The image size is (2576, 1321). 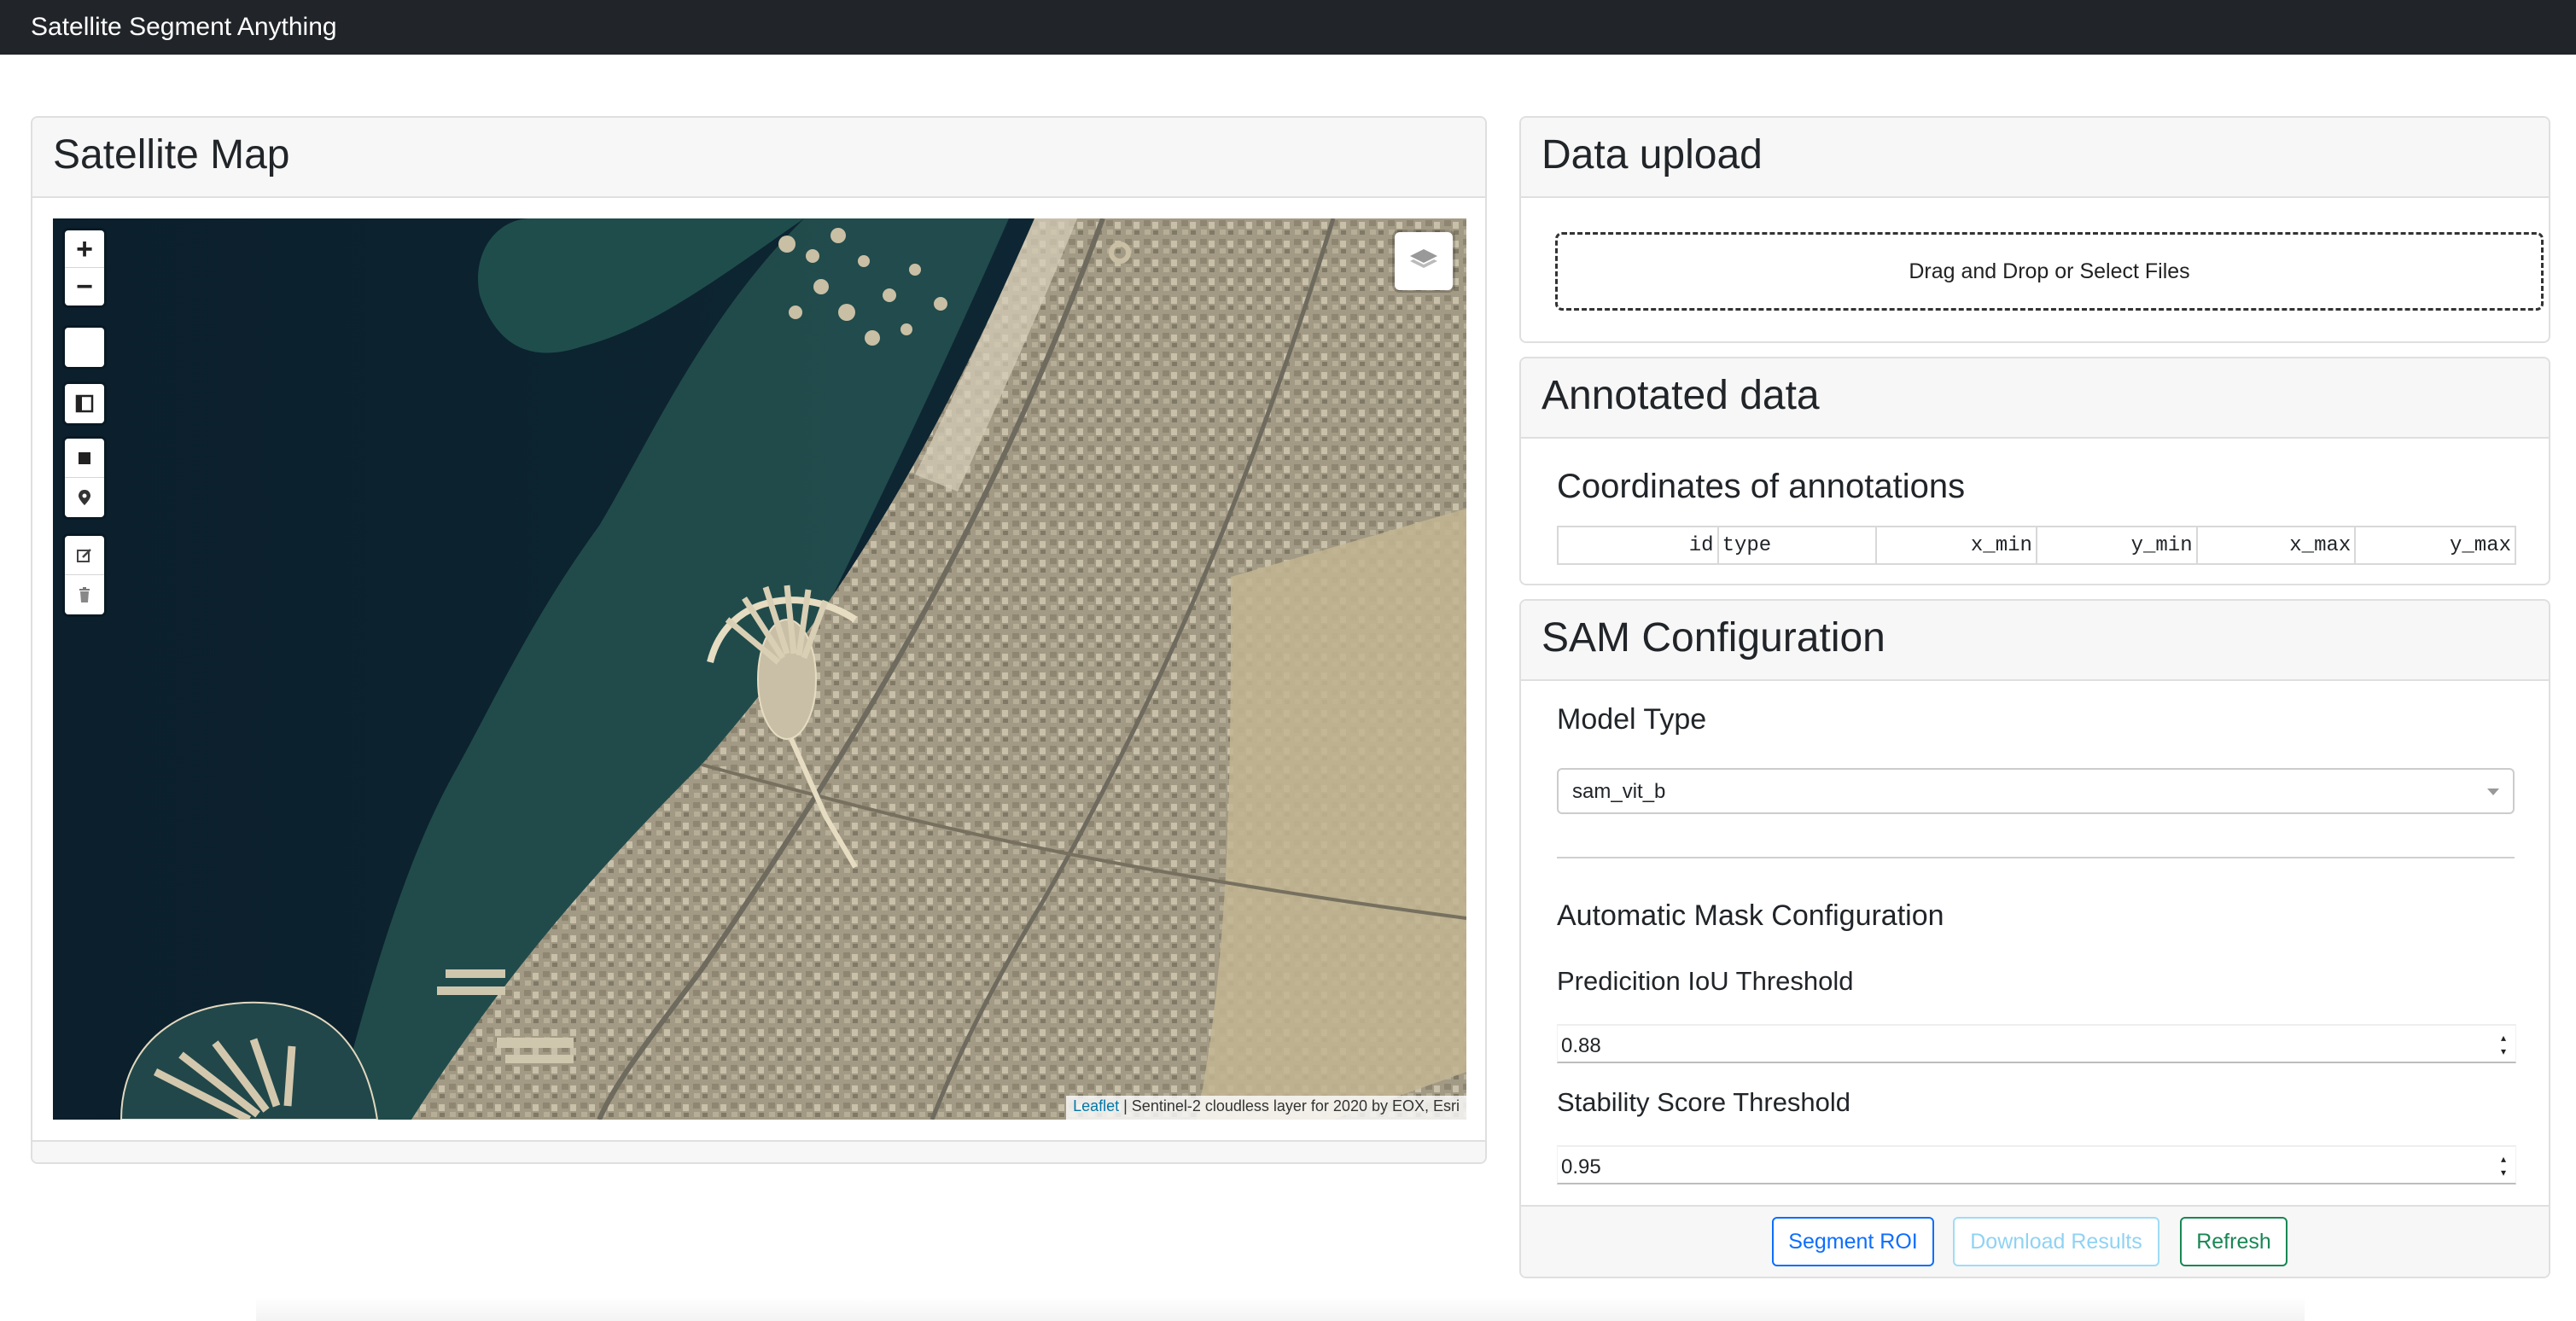 I want to click on upload-card-header: Data upload, so click(x=2035, y=158).